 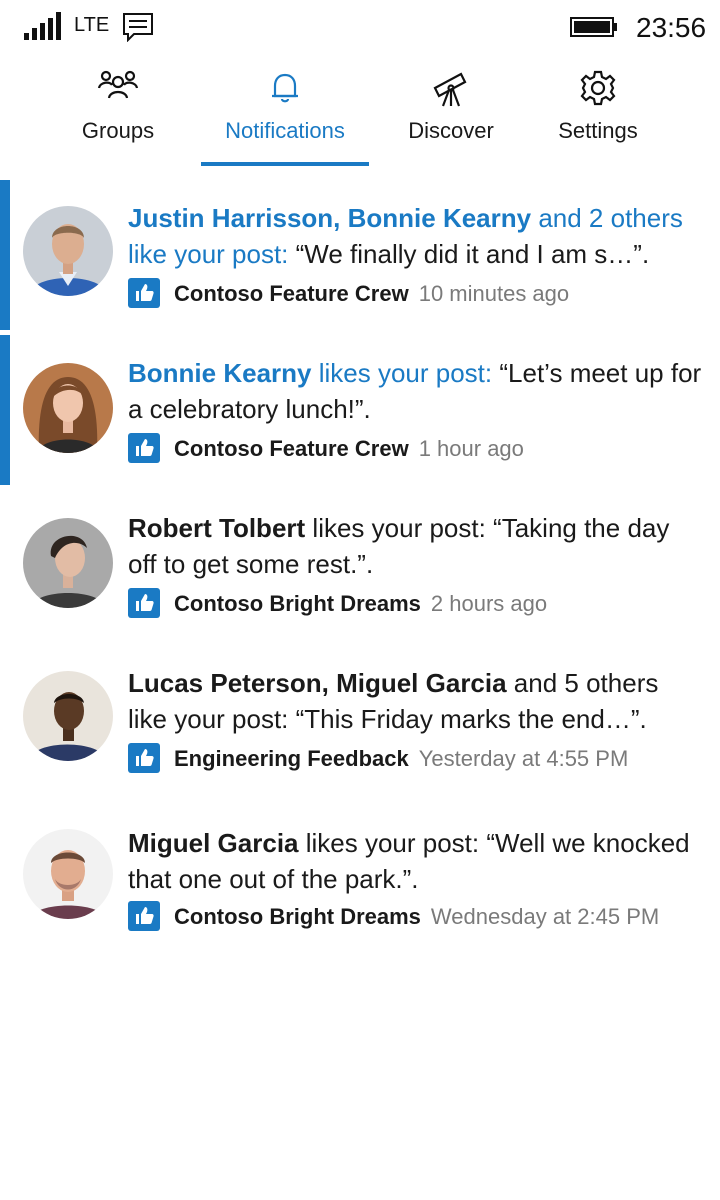 I want to click on telescope-icon, so click(x=450, y=89).